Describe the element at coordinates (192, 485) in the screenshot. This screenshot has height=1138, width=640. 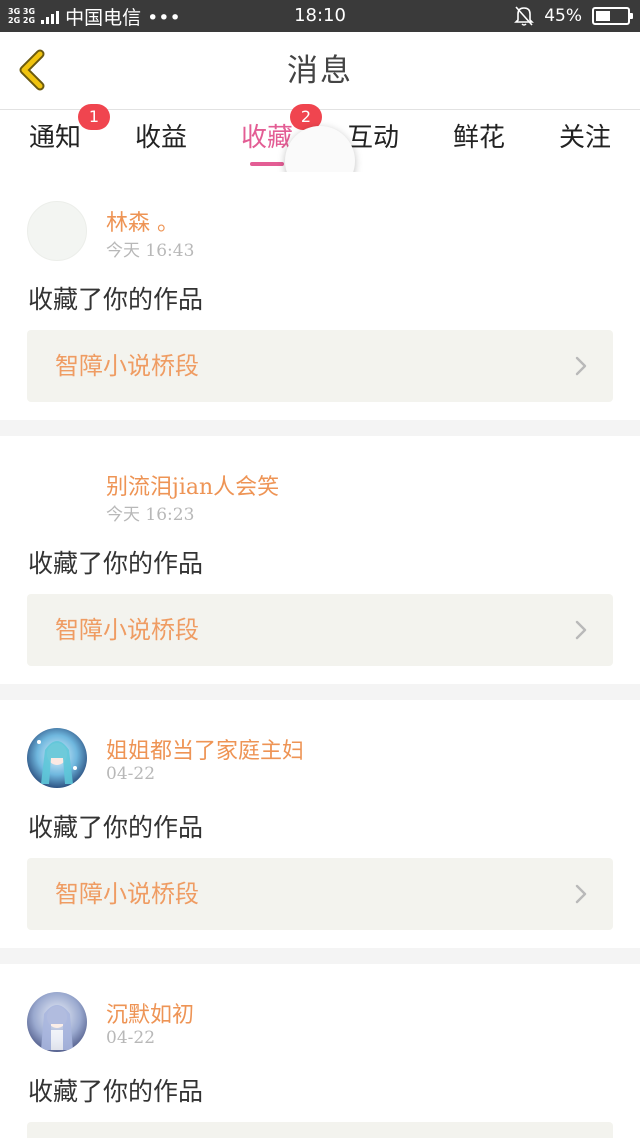
I see `username: 别流泪jian人会笑` at that location.